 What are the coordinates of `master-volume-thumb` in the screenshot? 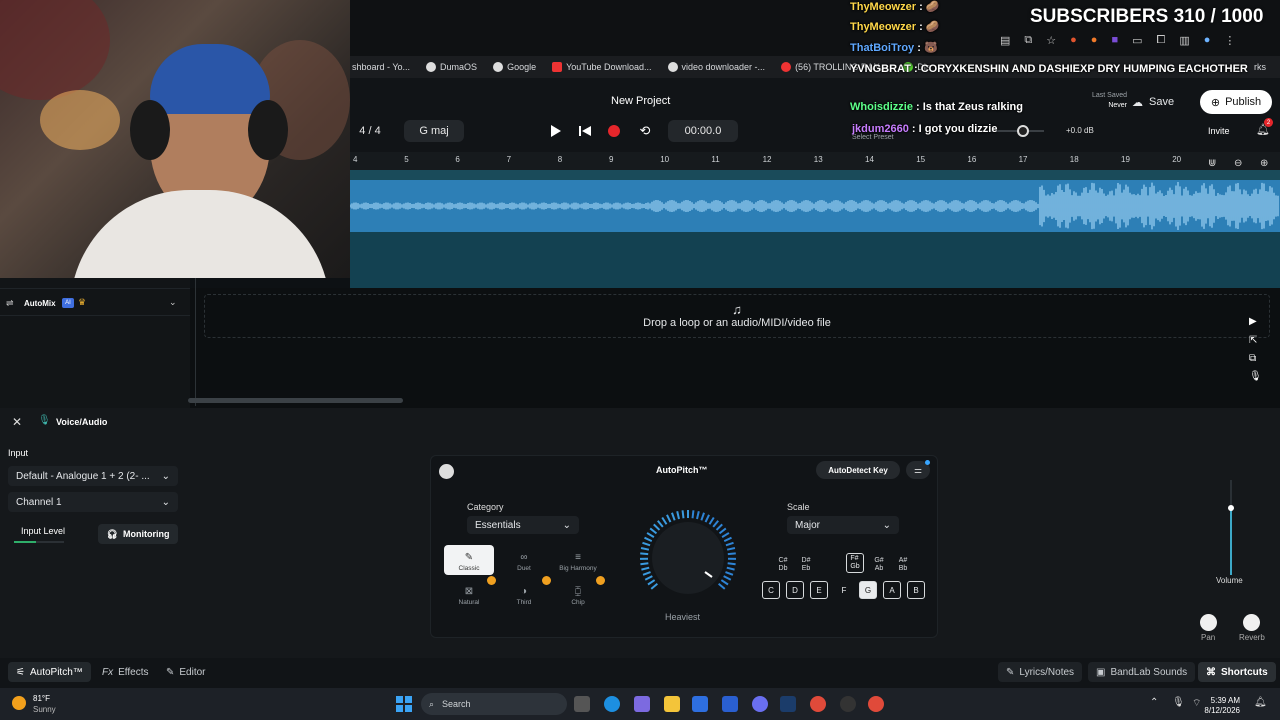 It's located at (1023, 131).